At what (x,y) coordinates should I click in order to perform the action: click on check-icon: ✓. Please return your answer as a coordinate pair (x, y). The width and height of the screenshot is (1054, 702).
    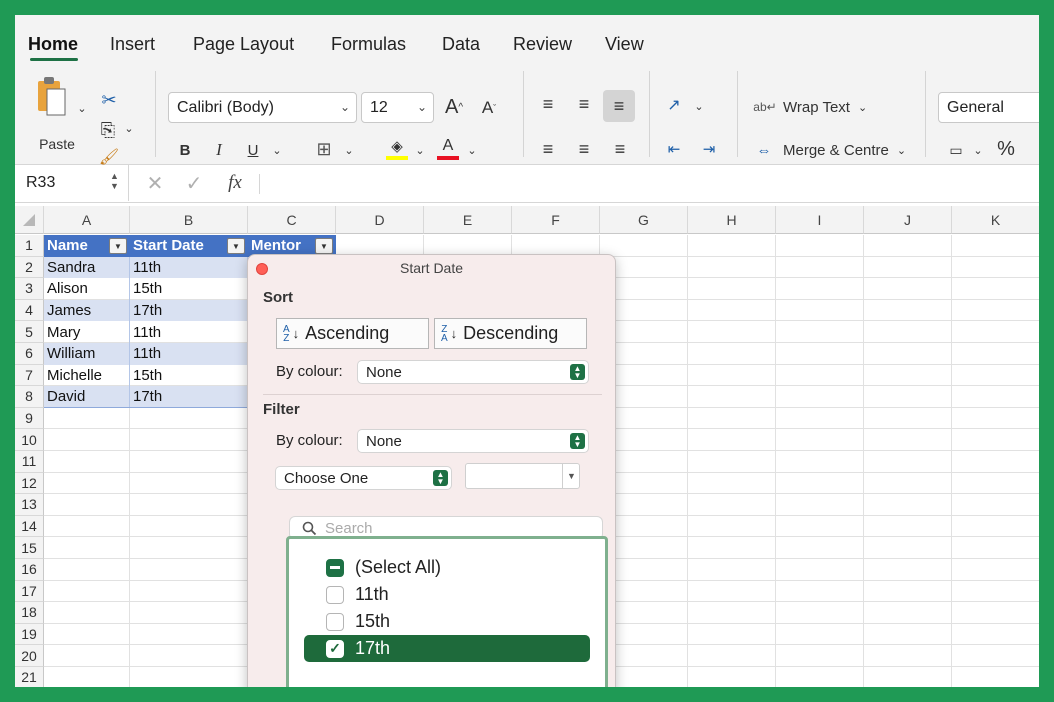
    Looking at the image, I should click on (335, 648).